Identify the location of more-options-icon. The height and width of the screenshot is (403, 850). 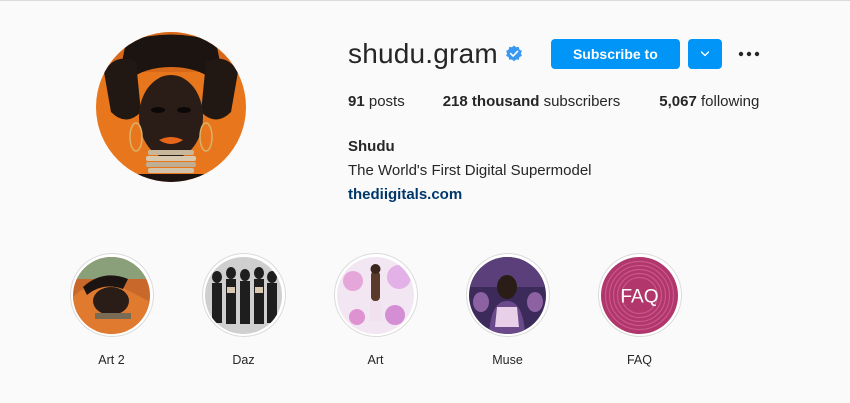
(749, 54).